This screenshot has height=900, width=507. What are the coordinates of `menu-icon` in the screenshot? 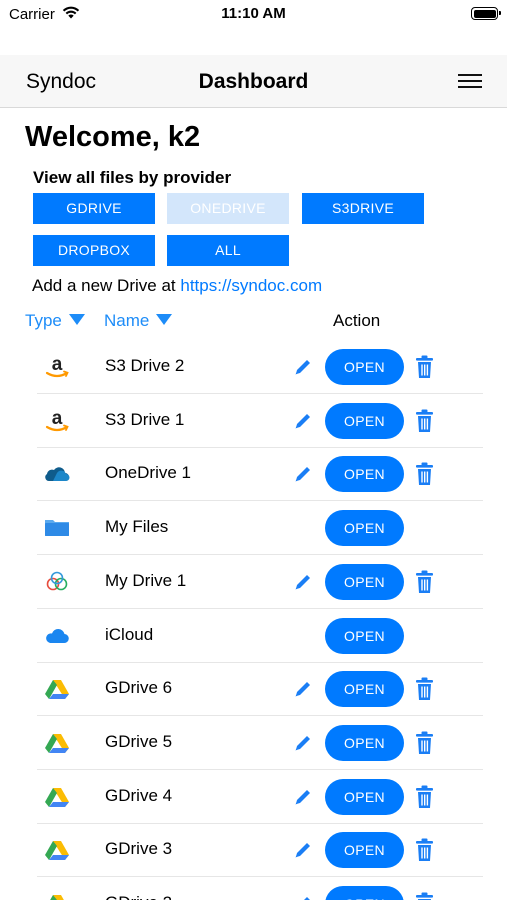 It's located at (470, 81).